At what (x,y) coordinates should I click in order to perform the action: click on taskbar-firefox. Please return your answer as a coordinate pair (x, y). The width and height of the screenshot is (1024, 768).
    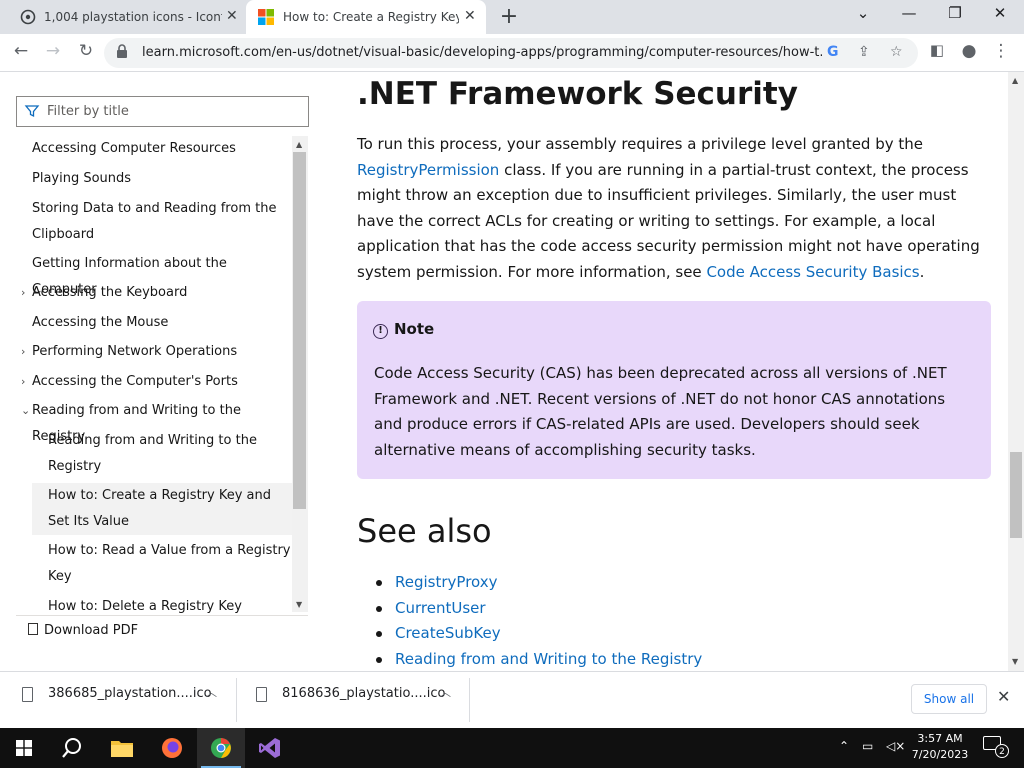
    Looking at the image, I should click on (172, 748).